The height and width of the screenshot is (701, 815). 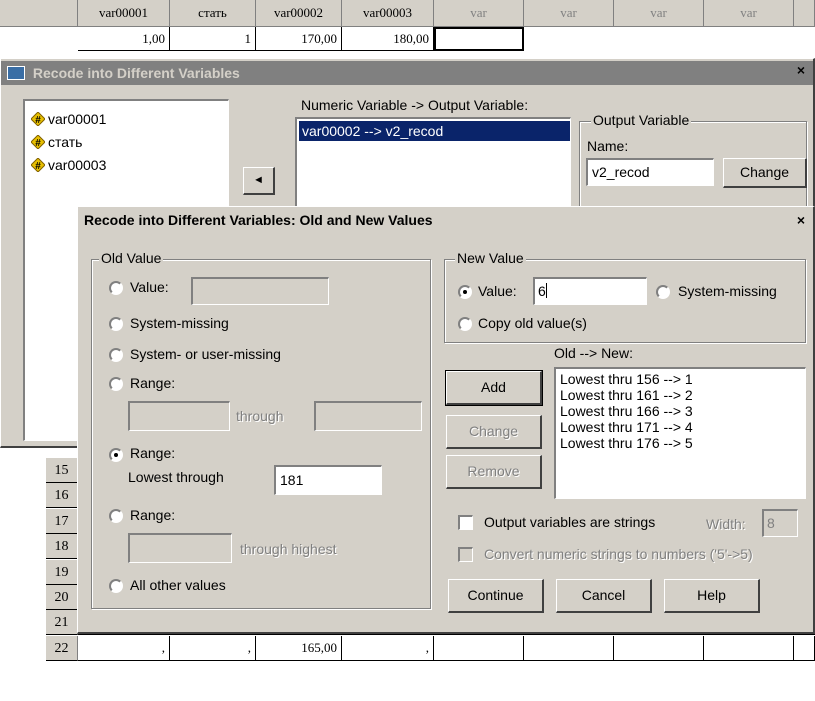 I want to click on text-cursor, so click(x=546, y=290).